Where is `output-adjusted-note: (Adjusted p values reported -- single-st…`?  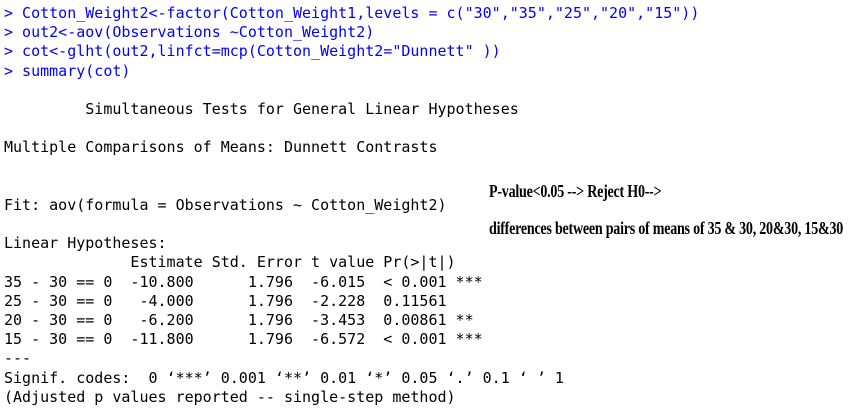 output-adjusted-note: (Adjusted p values reported -- single-st… is located at coordinates (230, 396).